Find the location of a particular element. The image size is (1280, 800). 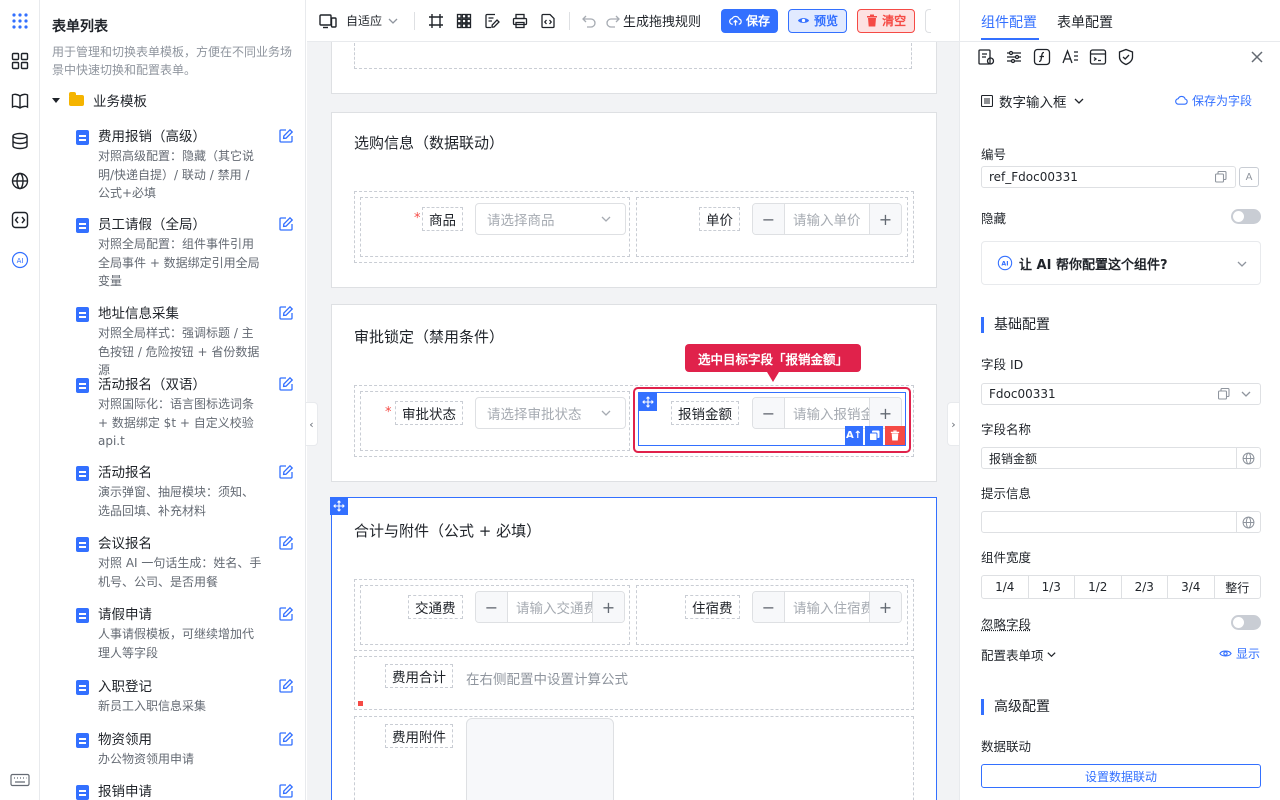

props-icon is located at coordinates (986, 57).